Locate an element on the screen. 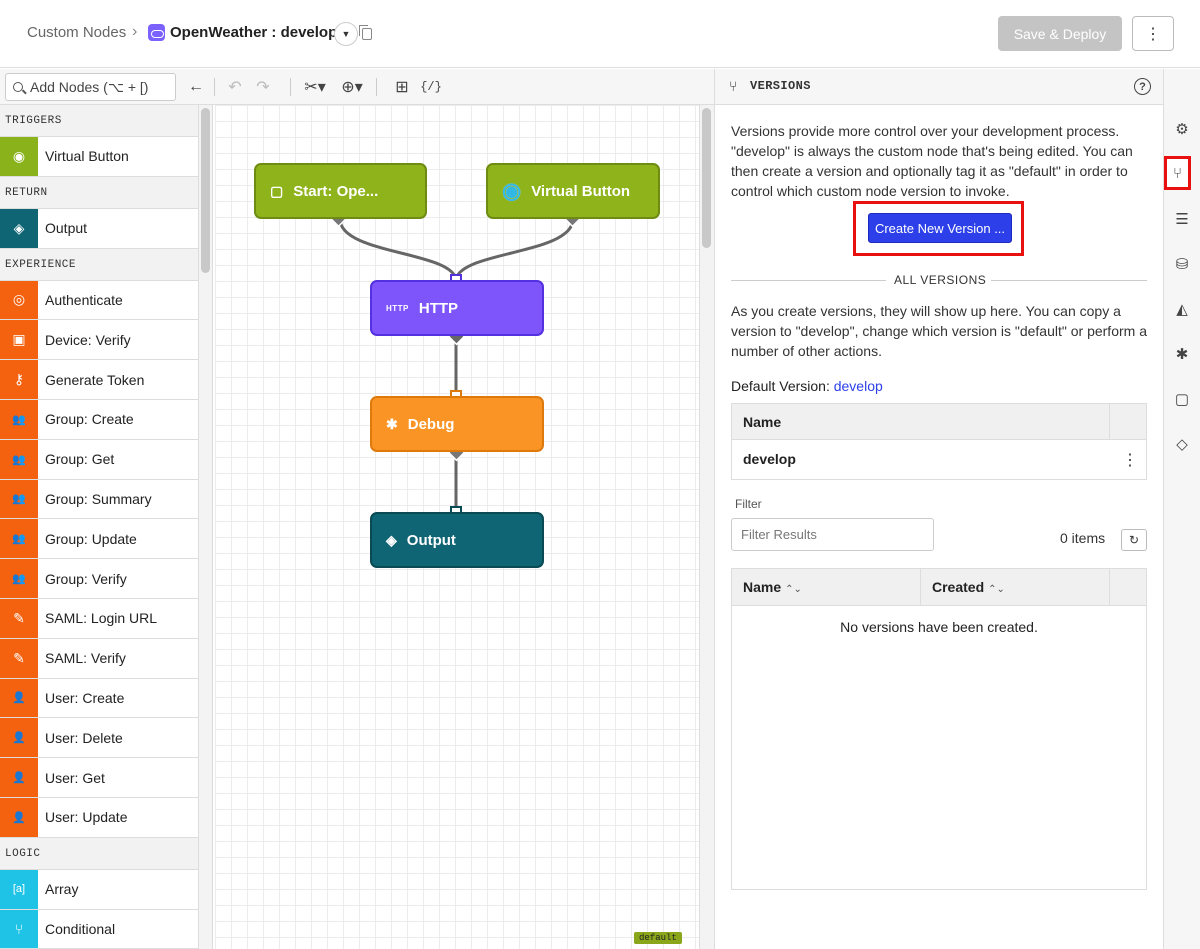 This screenshot has height=949, width=1200. flow-node-vb: ◉ Virtual Button is located at coordinates (573, 191).